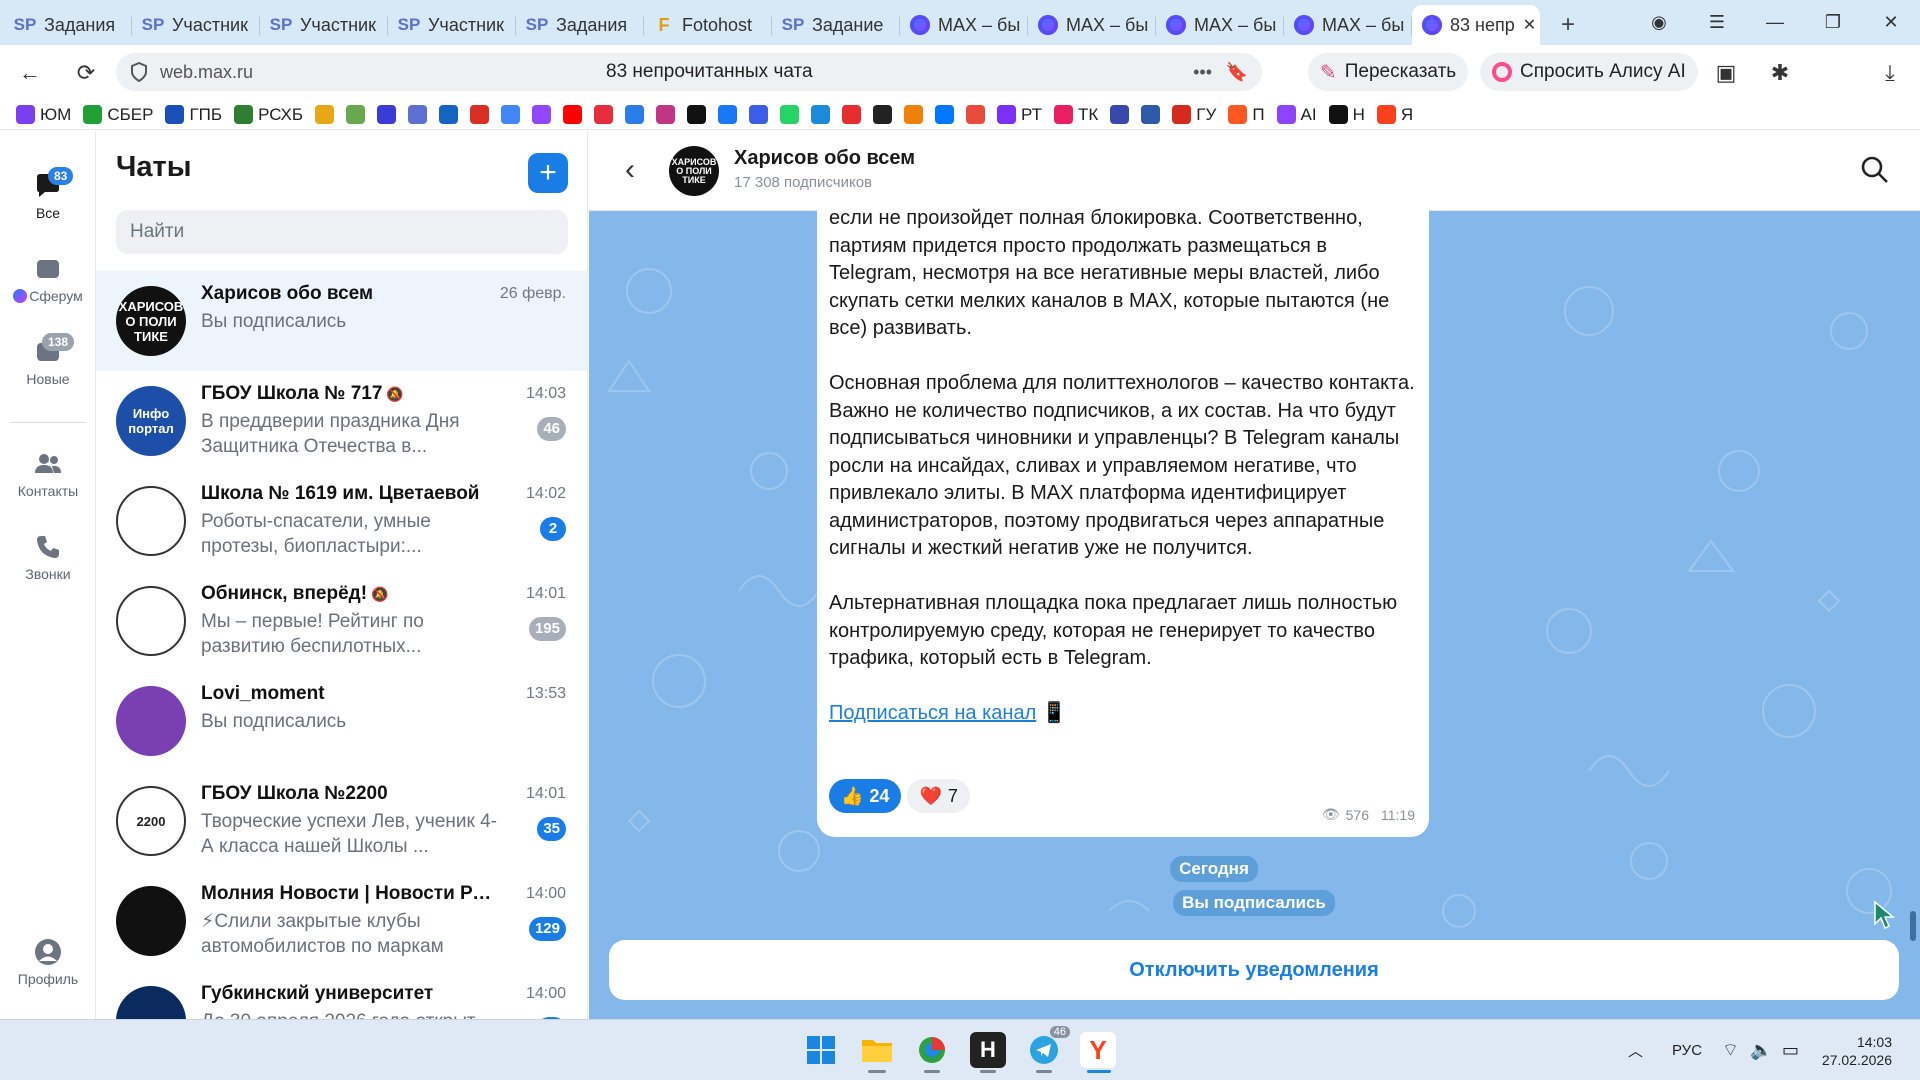  What do you see at coordinates (938, 796) in the screenshot?
I see `reaction-heart: ❤️ 7` at bounding box center [938, 796].